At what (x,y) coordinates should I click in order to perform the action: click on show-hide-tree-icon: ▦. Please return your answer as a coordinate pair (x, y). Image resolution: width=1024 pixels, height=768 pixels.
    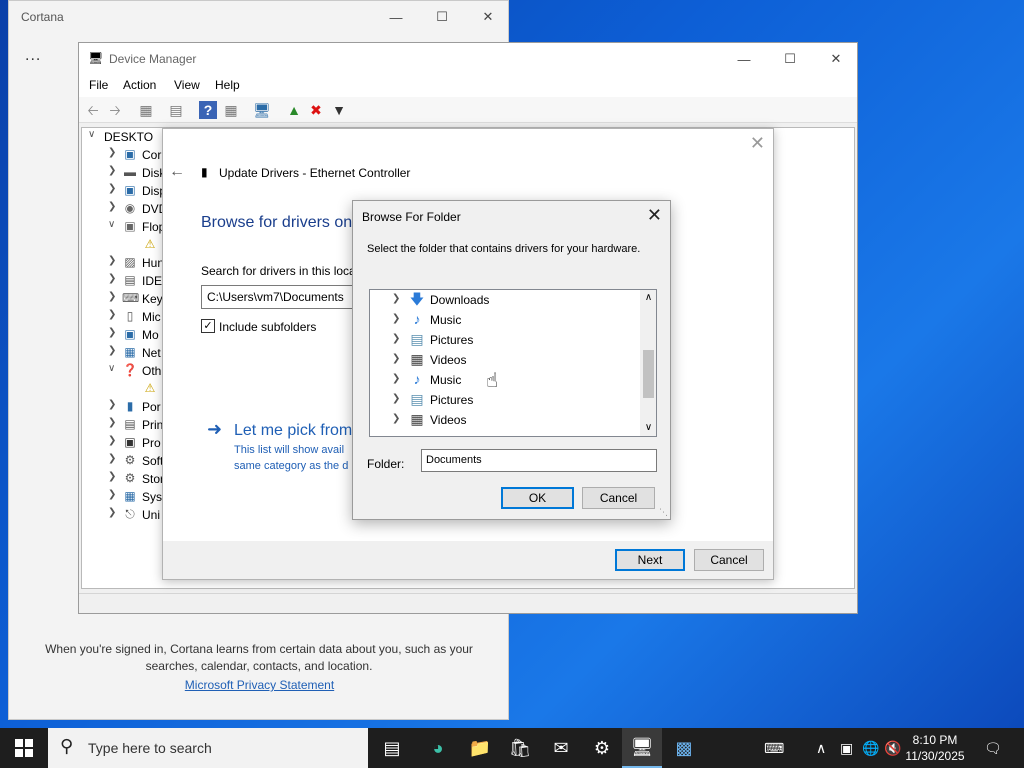
    Looking at the image, I should click on (146, 110).